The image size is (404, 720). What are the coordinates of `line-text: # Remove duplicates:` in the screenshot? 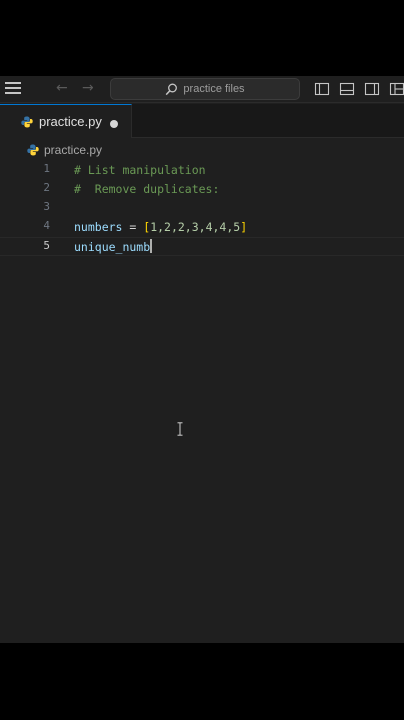 It's located at (147, 189).